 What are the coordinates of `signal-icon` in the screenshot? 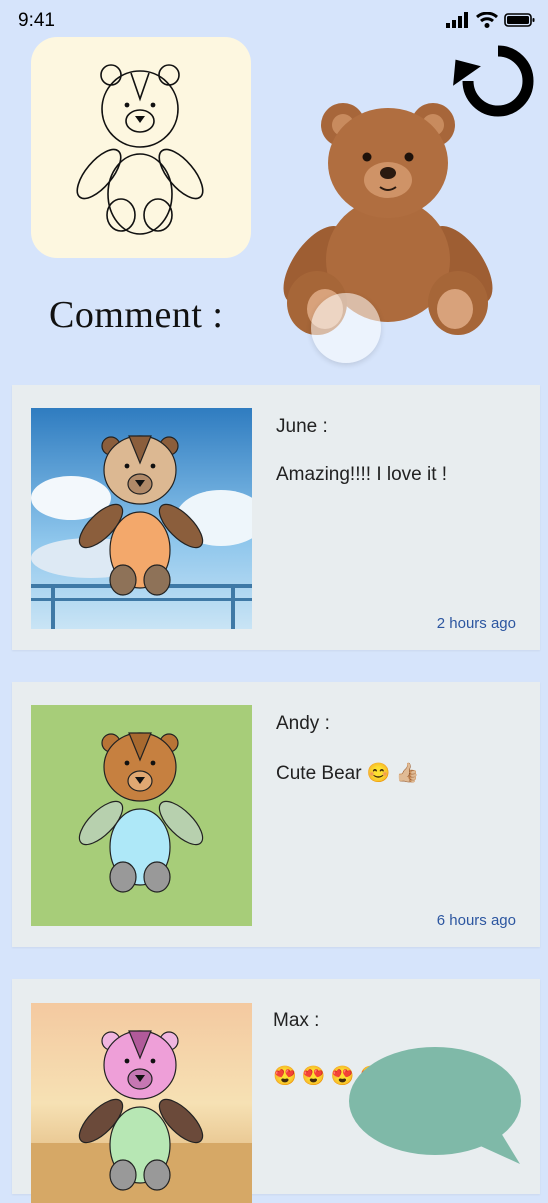 It's located at (457, 20).